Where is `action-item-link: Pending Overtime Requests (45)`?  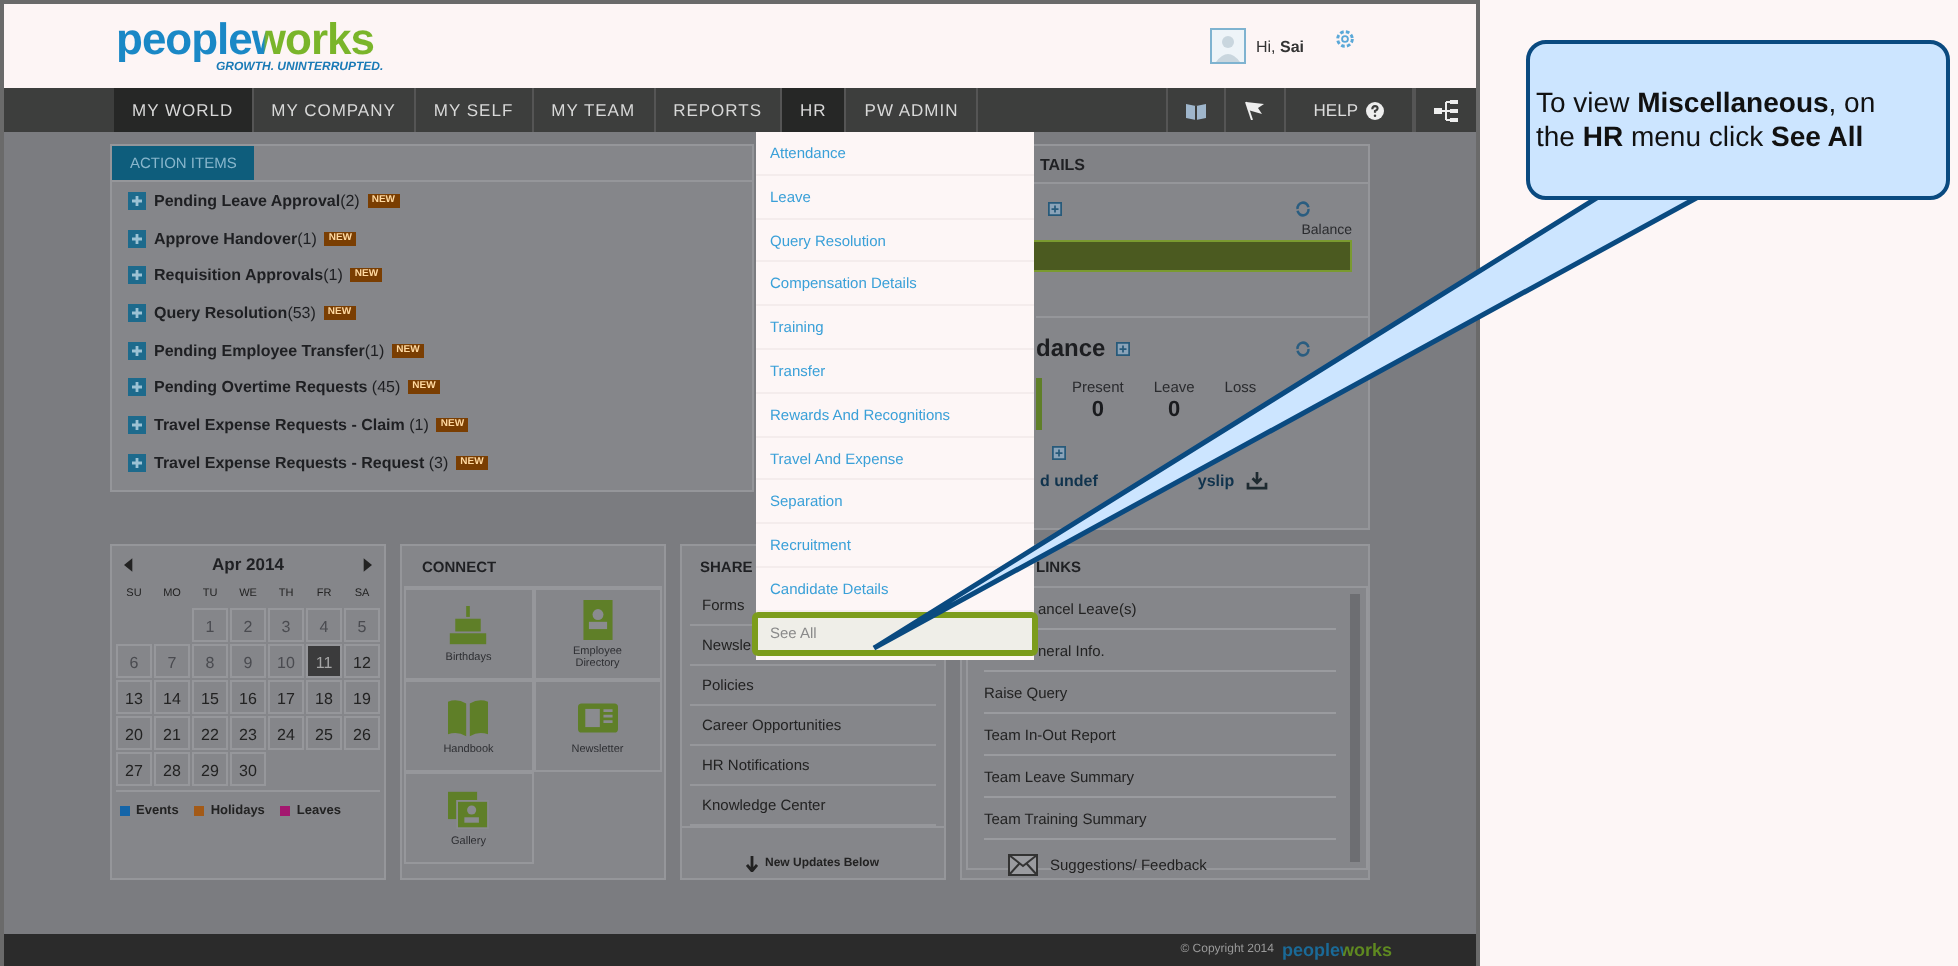 action-item-link: Pending Overtime Requests (45) is located at coordinates (277, 387).